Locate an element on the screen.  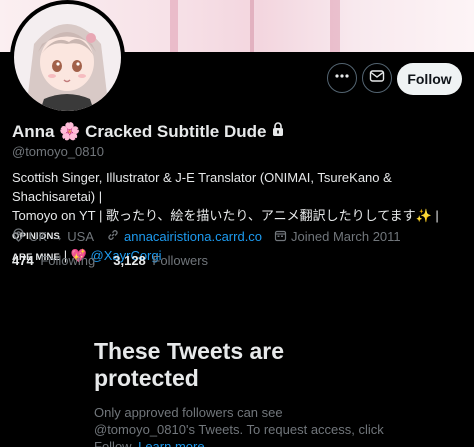
website-link: annacairistiona.carrd.co is located at coordinates (193, 236).